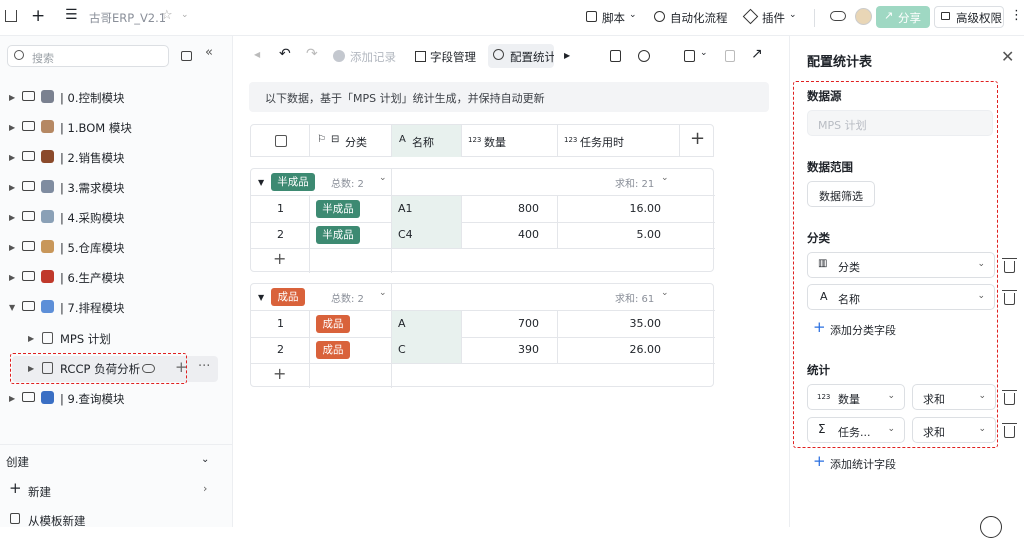 Image resolution: width=1024 pixels, height=538 pixels. What do you see at coordinates (841, 194) in the screenshot?
I see `data-filter-button: 数据筛选` at bounding box center [841, 194].